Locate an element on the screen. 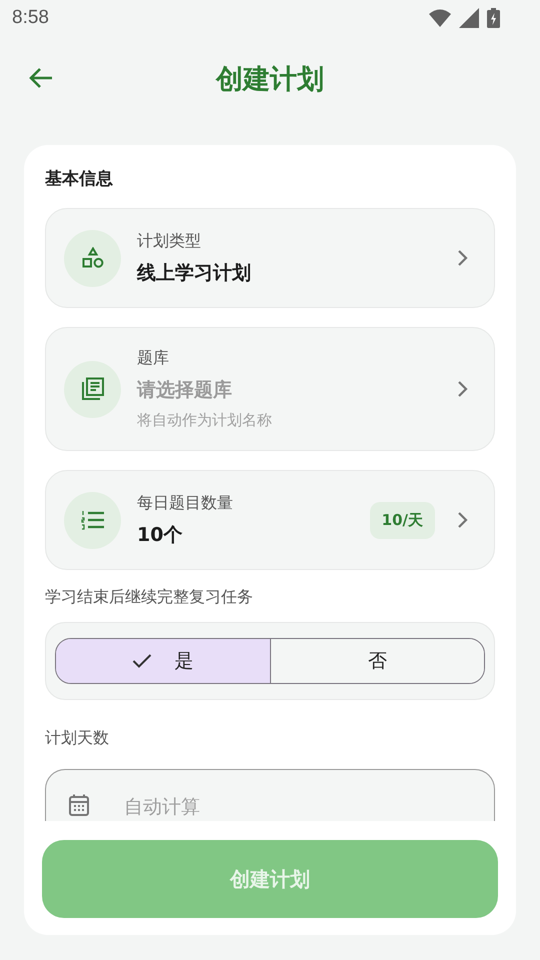  status-time: 8:58 is located at coordinates (30, 18).